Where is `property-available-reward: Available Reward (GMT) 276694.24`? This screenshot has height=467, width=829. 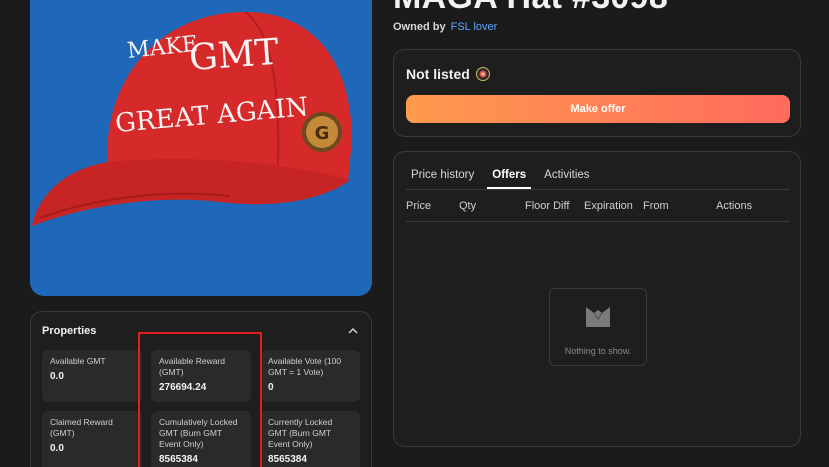 property-available-reward: Available Reward (GMT) 276694.24 is located at coordinates (201, 376).